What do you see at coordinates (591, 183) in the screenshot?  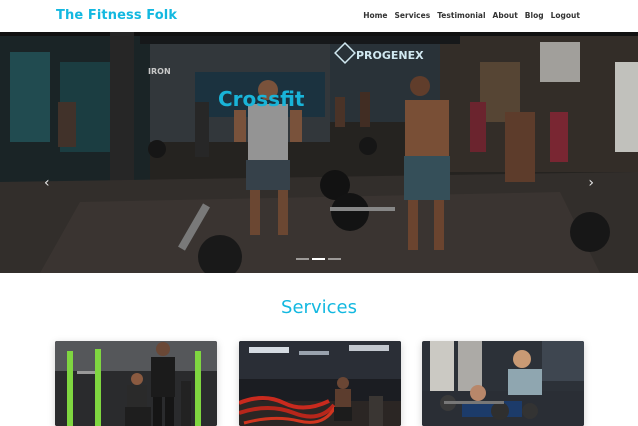 I see `carousel-next-arrow-icon: ›` at bounding box center [591, 183].